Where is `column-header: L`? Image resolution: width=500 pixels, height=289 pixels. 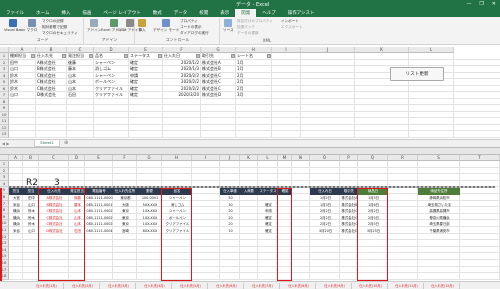
column-header: L is located at coordinates (268, 158).